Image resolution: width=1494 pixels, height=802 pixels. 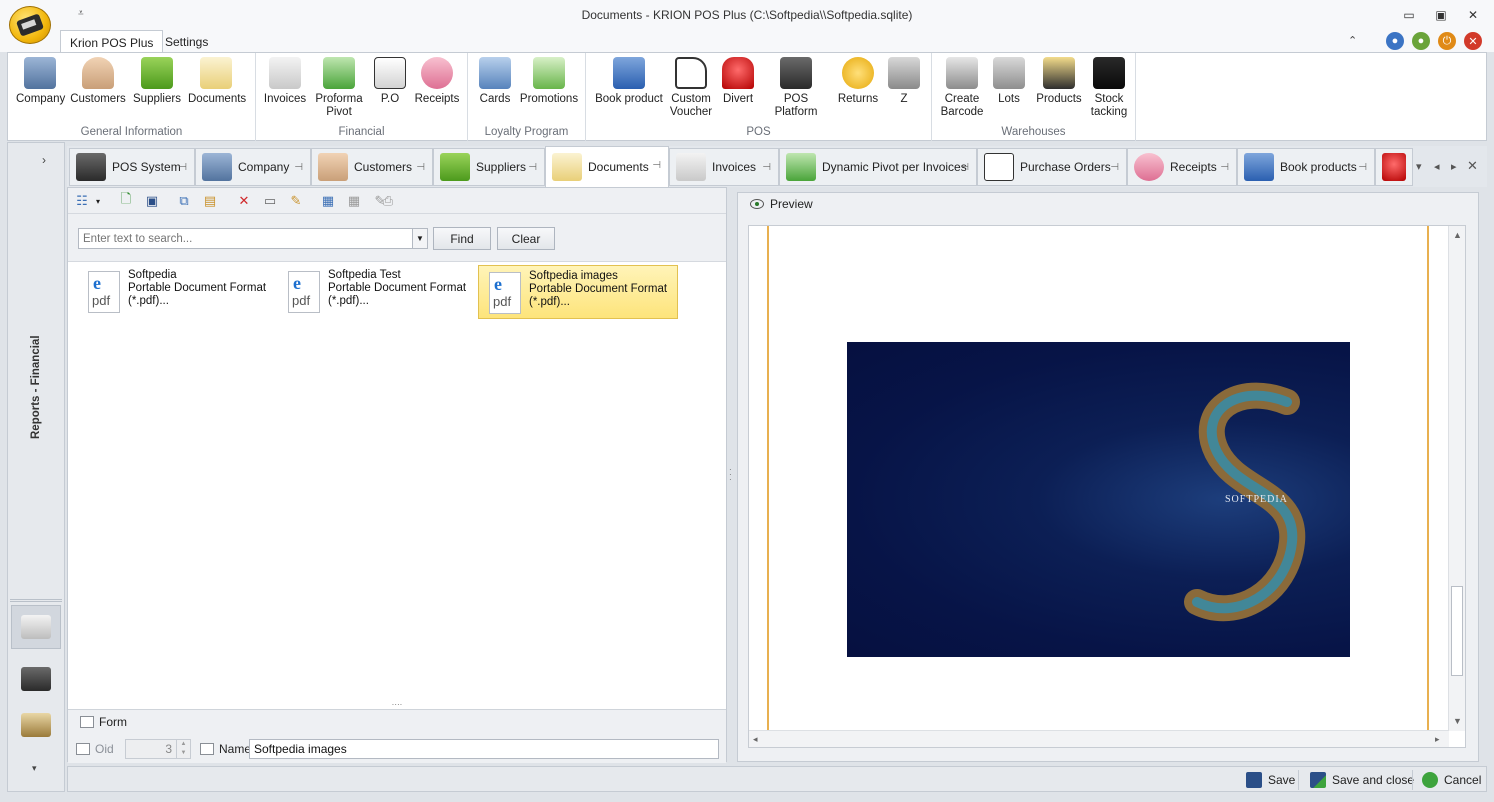 What do you see at coordinates (339, 88) in the screenshot?
I see `proforma-pivot-button: Proforma Pivot` at bounding box center [339, 88].